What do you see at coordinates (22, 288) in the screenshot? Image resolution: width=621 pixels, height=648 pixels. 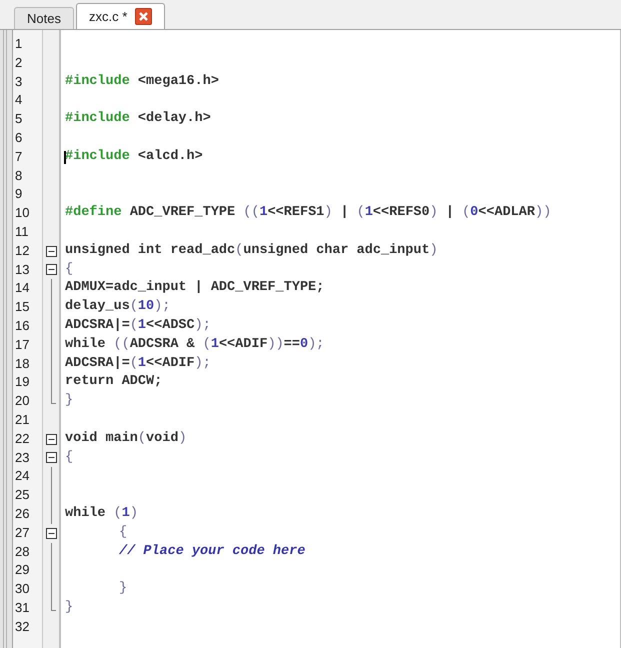 I see `line-number: 14` at bounding box center [22, 288].